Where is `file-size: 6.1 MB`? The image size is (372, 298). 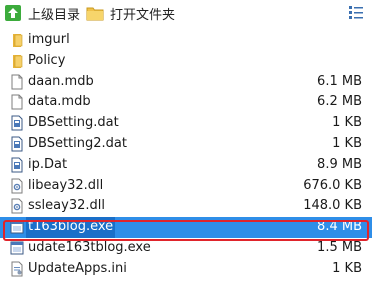 file-size: 6.1 MB is located at coordinates (339, 81).